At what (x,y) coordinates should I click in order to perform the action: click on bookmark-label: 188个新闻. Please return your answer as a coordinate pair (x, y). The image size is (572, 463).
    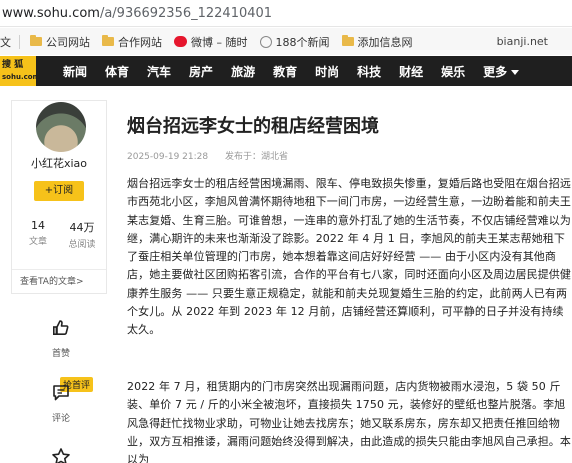
    Looking at the image, I should click on (302, 42).